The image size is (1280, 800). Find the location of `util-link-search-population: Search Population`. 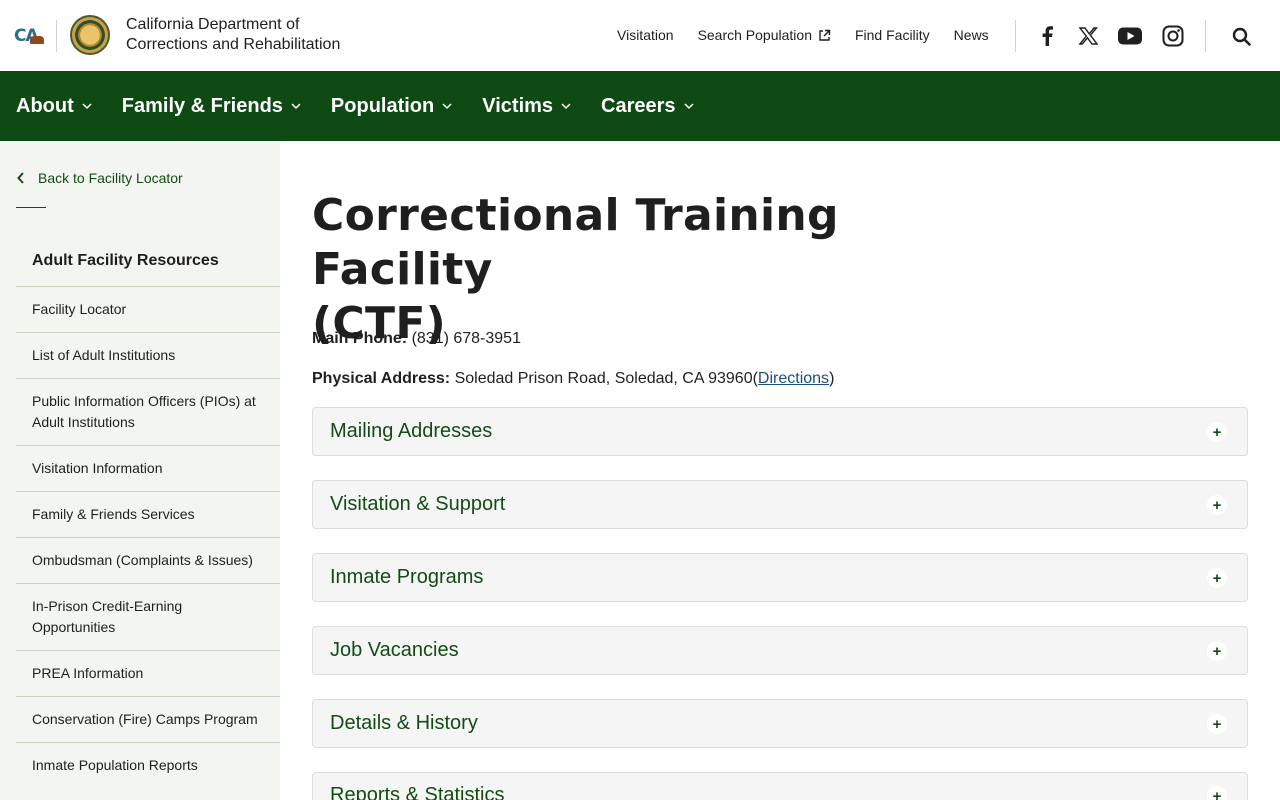

util-link-search-population: Search Population is located at coordinates (764, 35).